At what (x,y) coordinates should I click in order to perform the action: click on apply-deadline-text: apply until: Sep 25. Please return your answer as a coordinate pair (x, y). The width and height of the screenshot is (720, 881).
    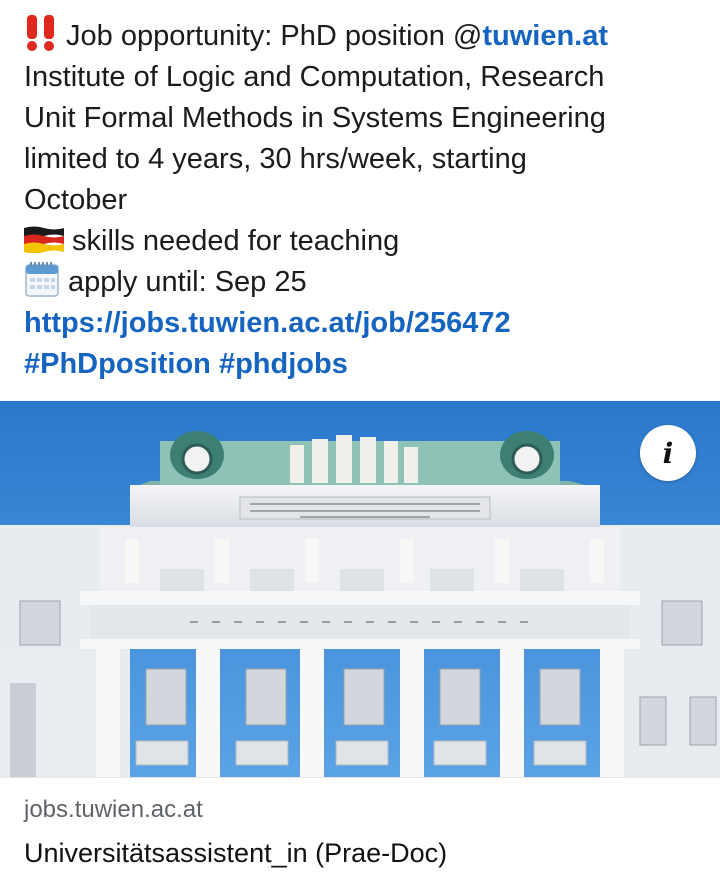
    Looking at the image, I should click on (187, 282).